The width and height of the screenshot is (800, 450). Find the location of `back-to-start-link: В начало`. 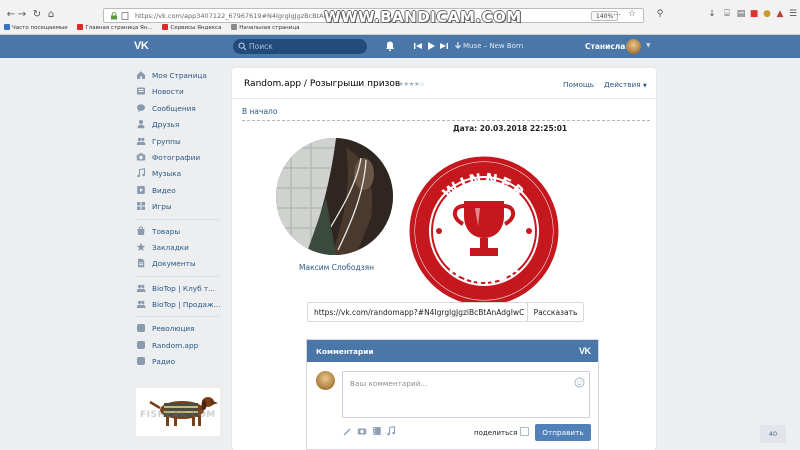

back-to-start-link: В начало is located at coordinates (259, 111).